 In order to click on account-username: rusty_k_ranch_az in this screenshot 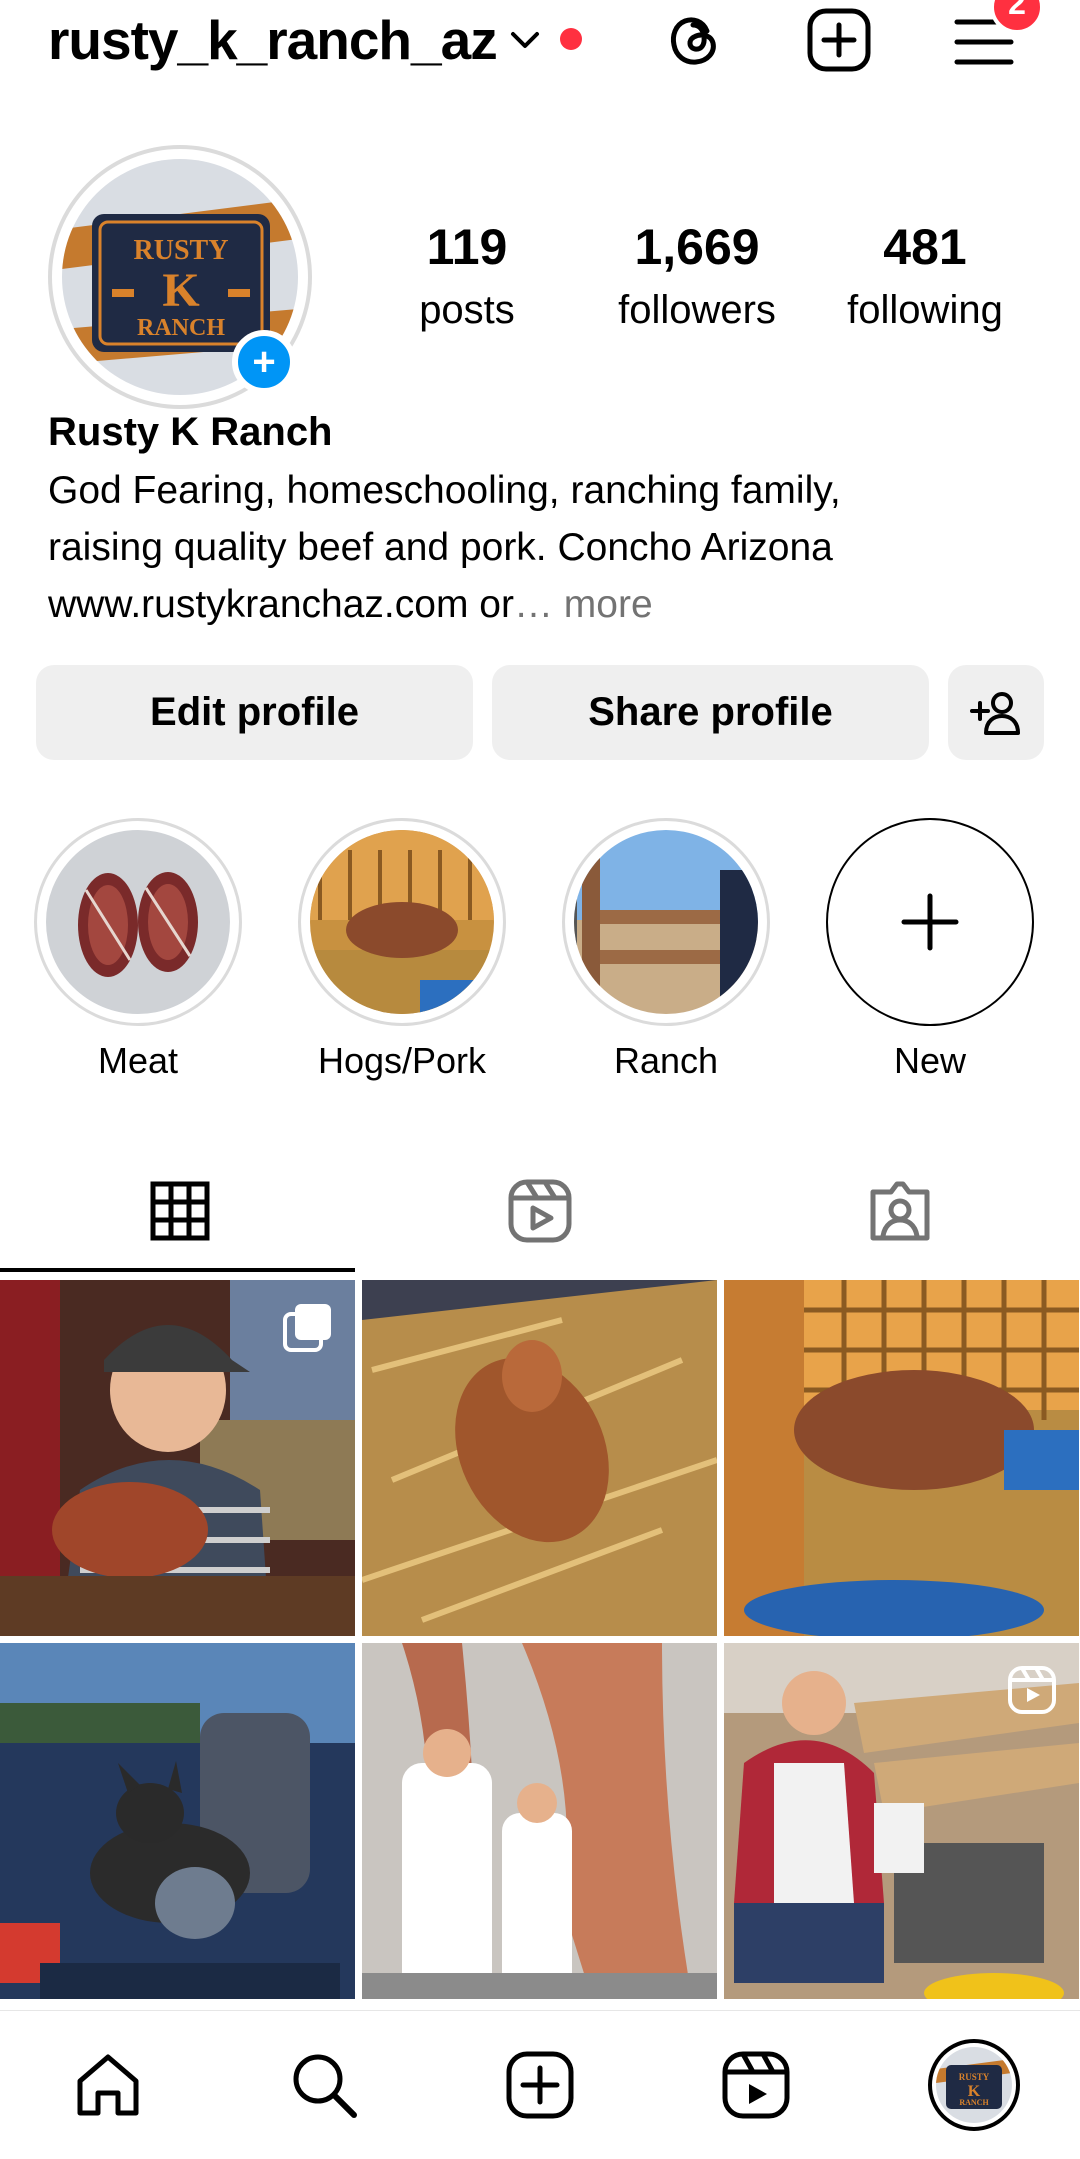, I will do `click(273, 40)`.